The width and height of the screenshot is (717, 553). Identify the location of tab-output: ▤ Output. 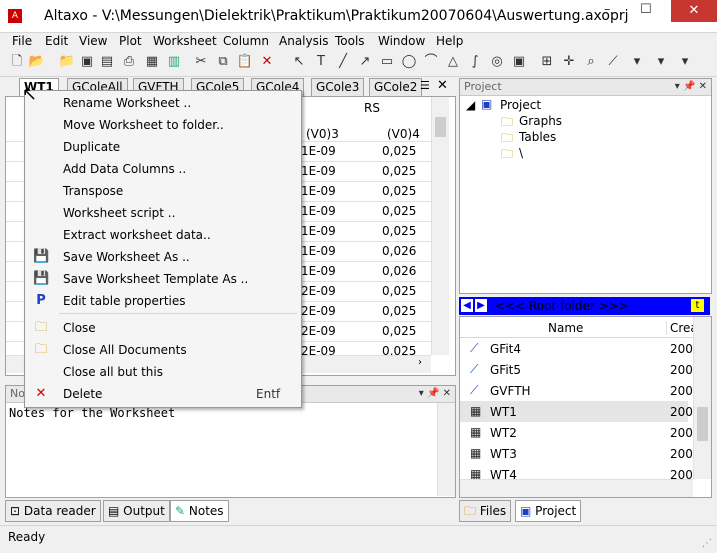
(136, 511).